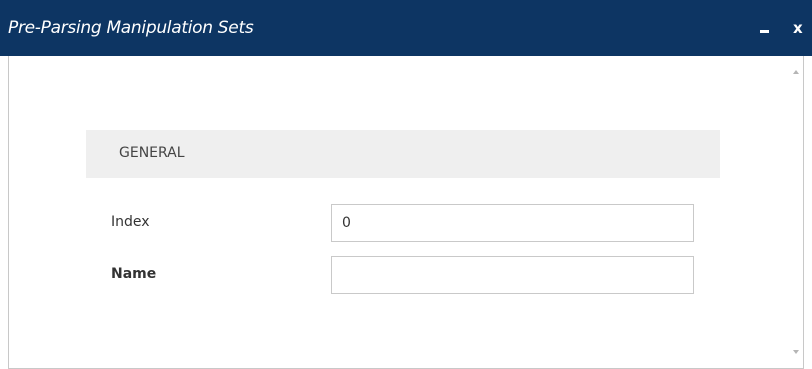 This screenshot has height=369, width=812. Describe the element at coordinates (796, 352) in the screenshot. I see `scroll-down-icon` at that location.